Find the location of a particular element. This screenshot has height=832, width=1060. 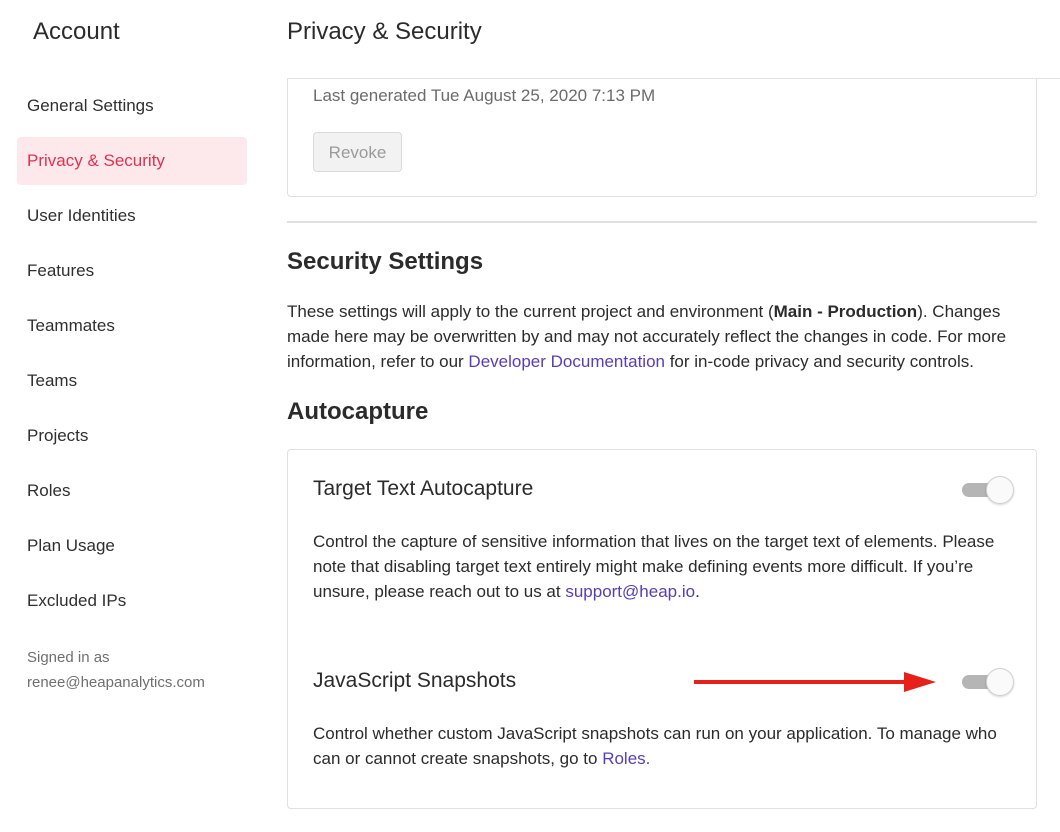

security-settings-heading: Security Settings is located at coordinates (385, 261).